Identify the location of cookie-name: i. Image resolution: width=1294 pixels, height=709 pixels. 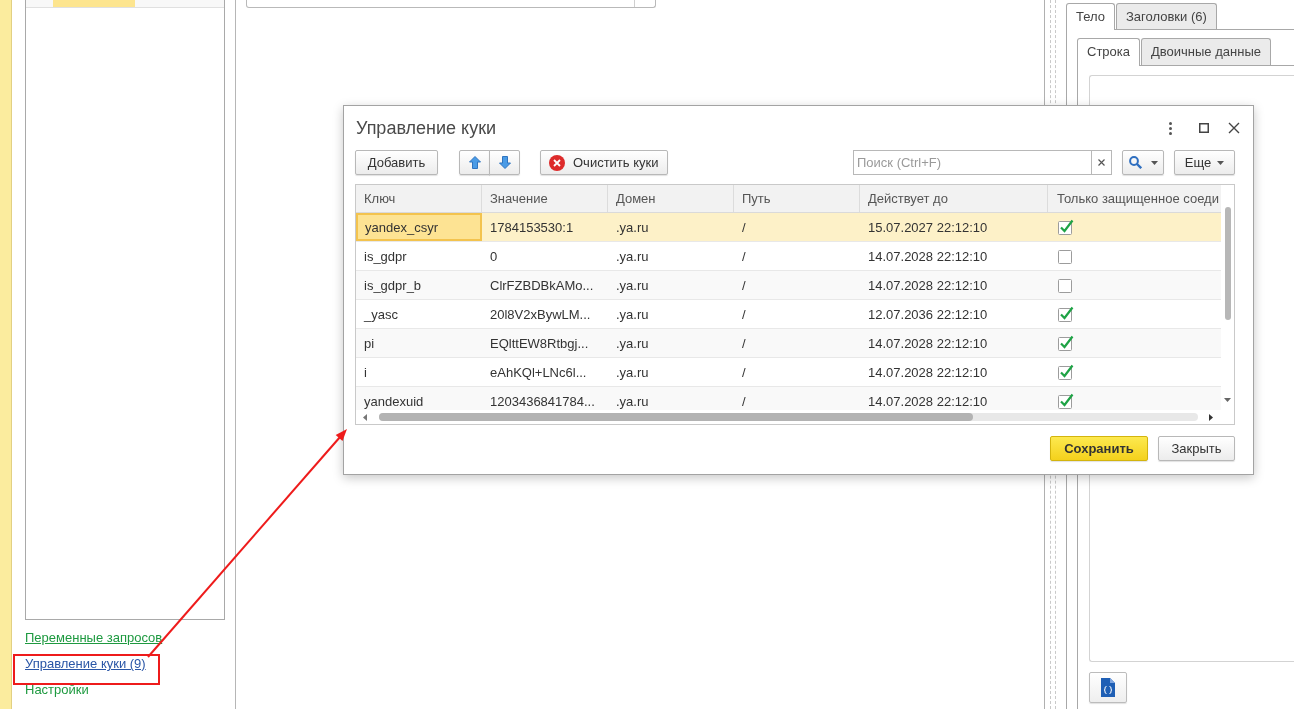
(365, 372).